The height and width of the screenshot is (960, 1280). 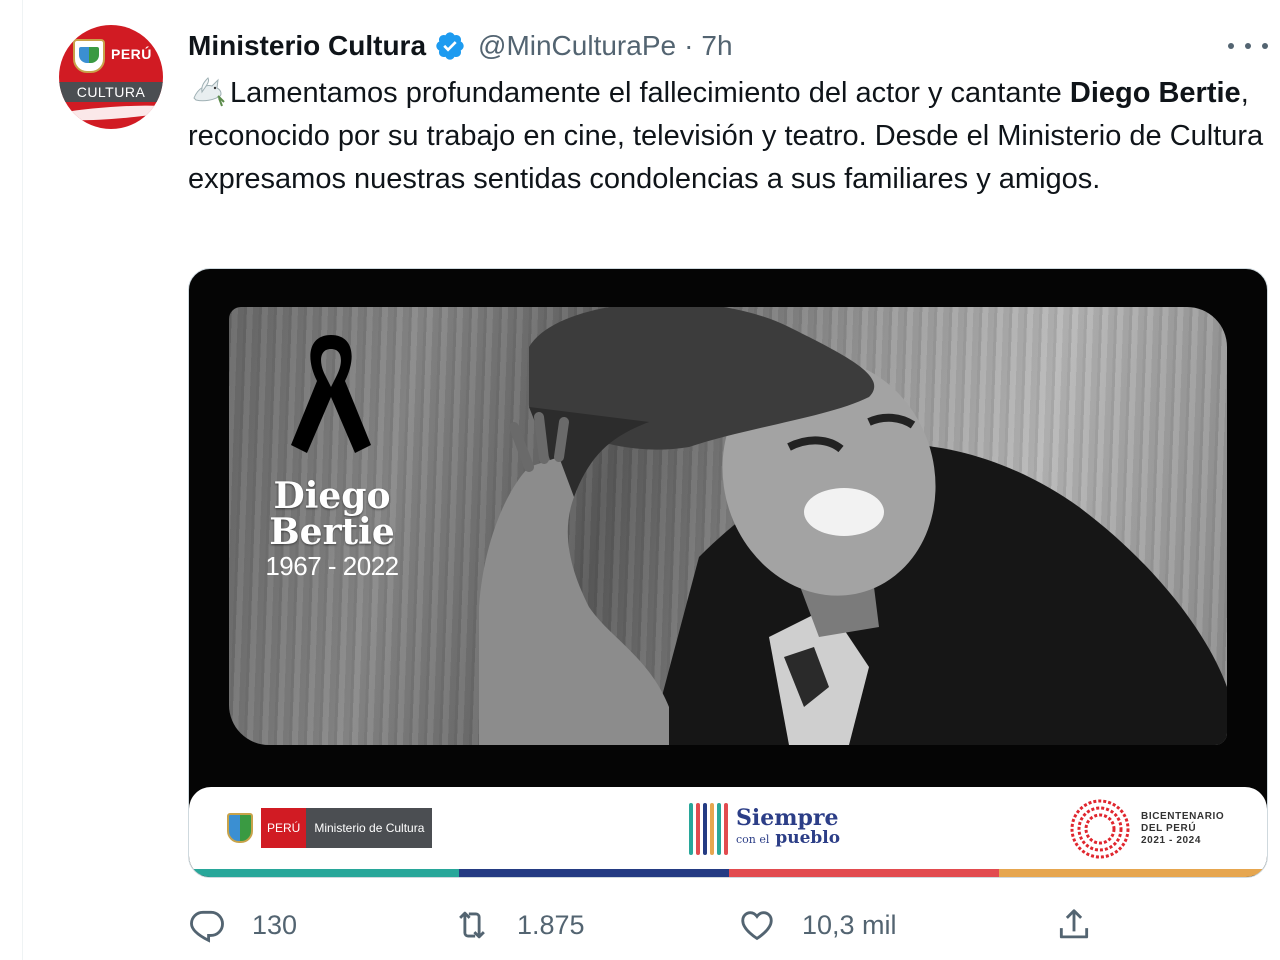 What do you see at coordinates (131, 54) in the screenshot?
I see `avatar-peru-label: PERÚ` at bounding box center [131, 54].